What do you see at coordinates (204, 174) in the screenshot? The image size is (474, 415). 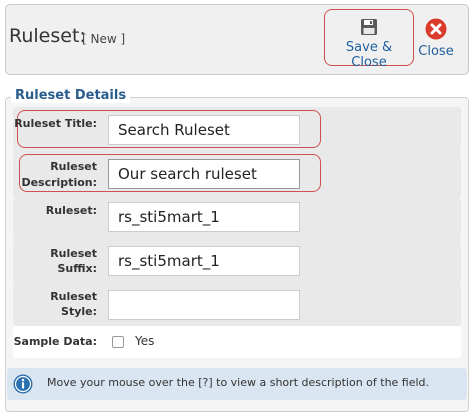 I see `ruleset-description-input: Our search ruleset` at bounding box center [204, 174].